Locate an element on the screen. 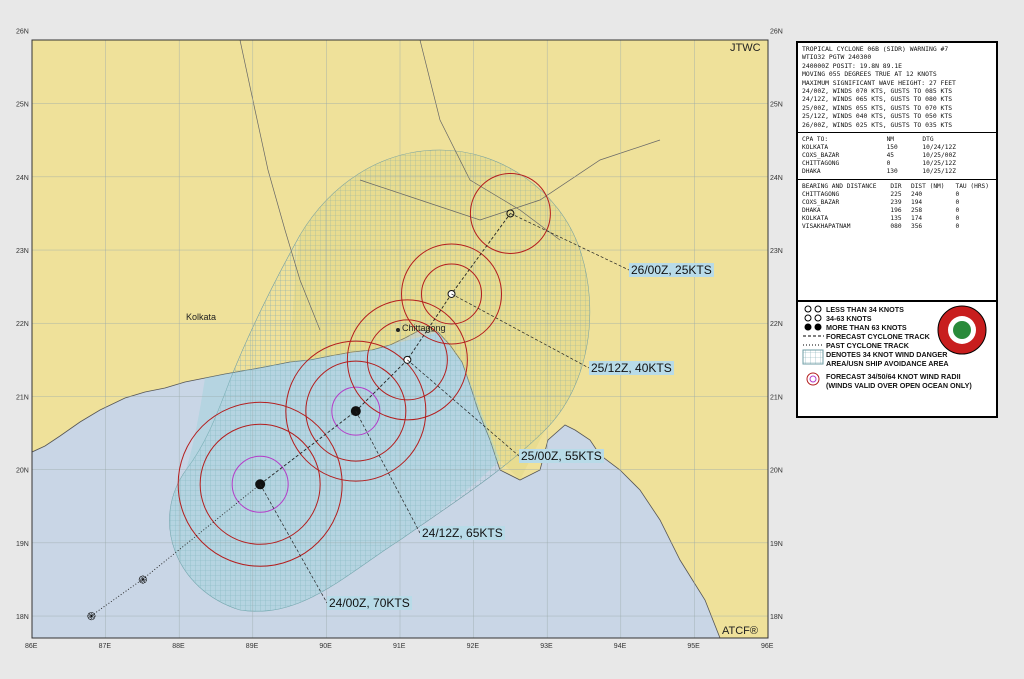 The height and width of the screenshot is (679, 1024). table-cell: NM is located at coordinates (890, 140).